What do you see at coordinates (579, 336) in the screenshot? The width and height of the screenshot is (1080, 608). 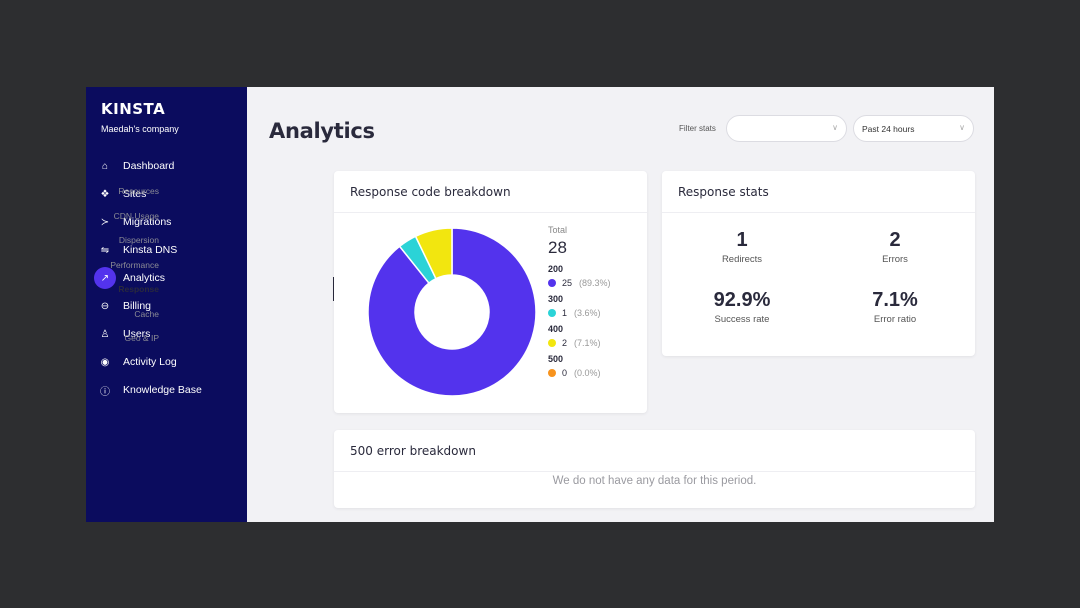 I see `legend-item-400: 400 2 (7.1%)` at bounding box center [579, 336].